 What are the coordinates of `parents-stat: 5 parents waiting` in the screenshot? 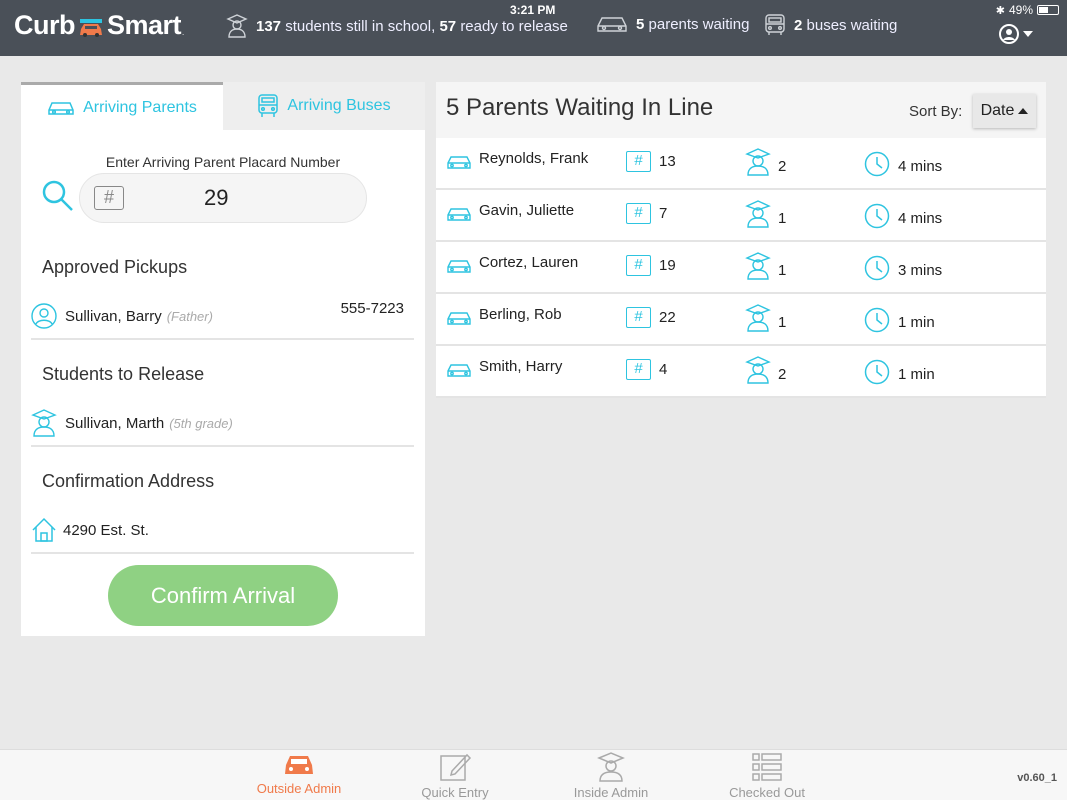 It's located at (672, 24).